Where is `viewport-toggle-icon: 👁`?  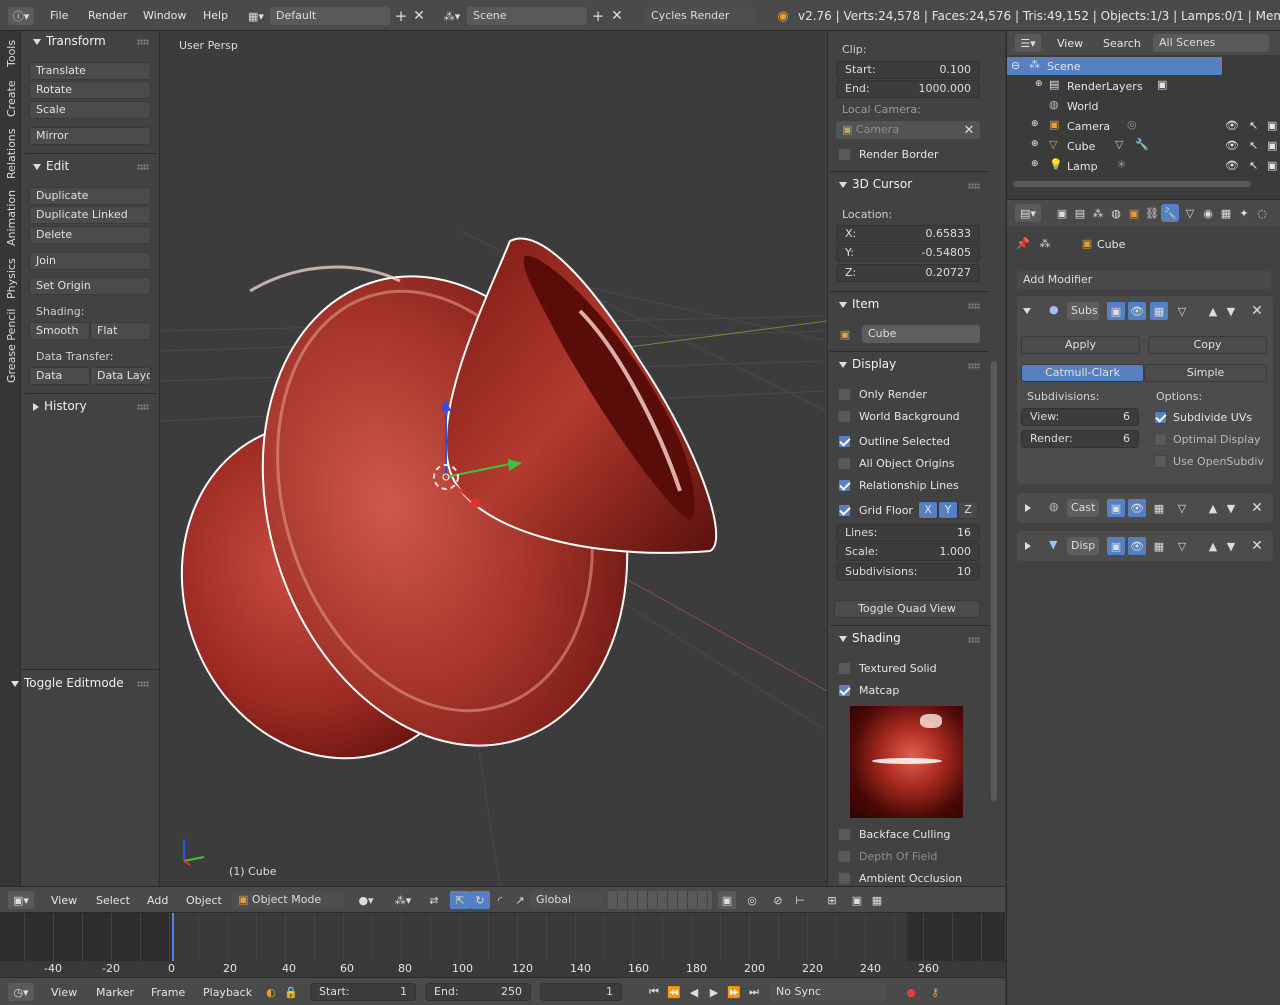 viewport-toggle-icon: 👁 is located at coordinates (1137, 311).